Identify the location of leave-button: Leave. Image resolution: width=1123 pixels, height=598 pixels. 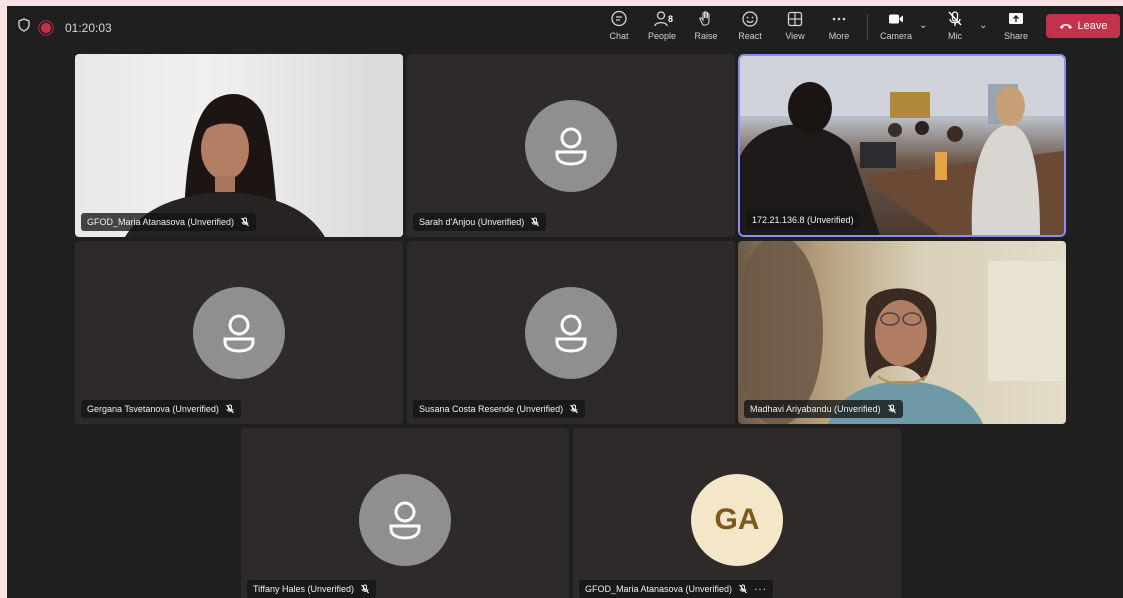
(1083, 26).